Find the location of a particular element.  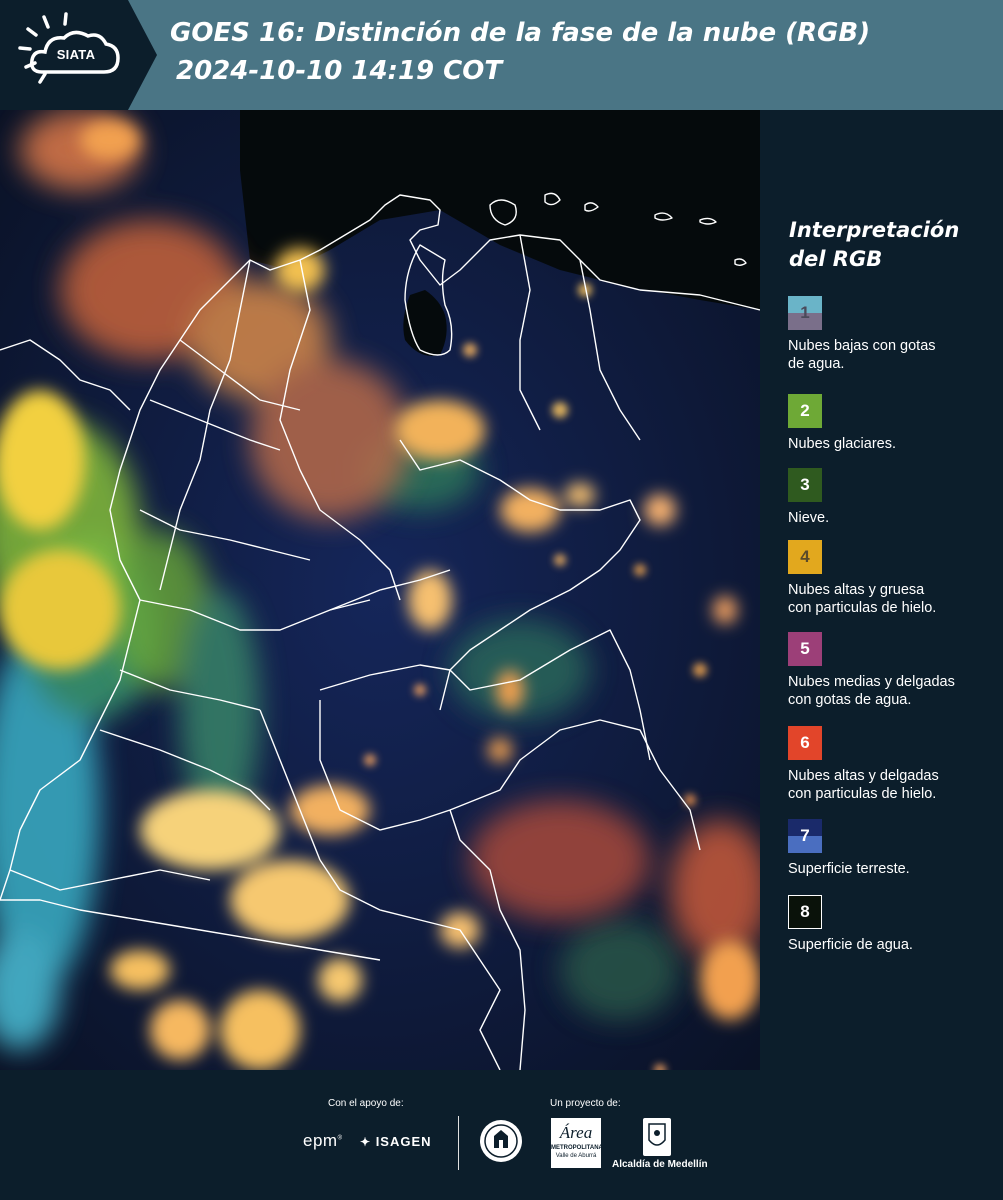

legend-number-2: 2 is located at coordinates (805, 410).